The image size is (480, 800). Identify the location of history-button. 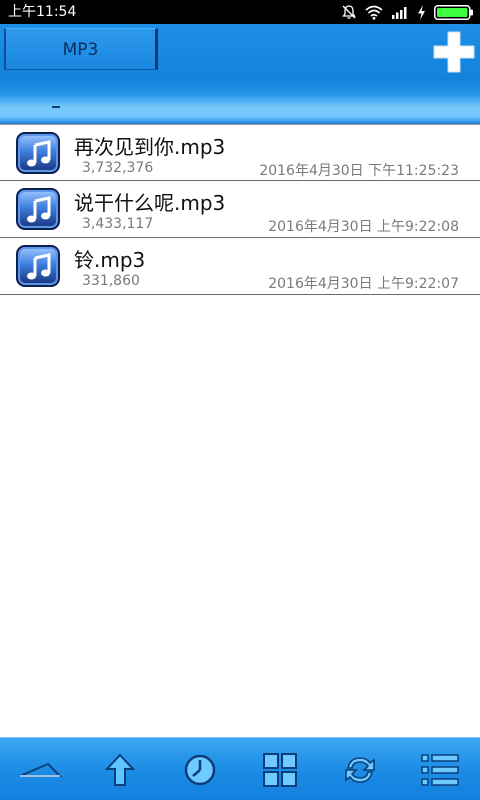
(200, 769).